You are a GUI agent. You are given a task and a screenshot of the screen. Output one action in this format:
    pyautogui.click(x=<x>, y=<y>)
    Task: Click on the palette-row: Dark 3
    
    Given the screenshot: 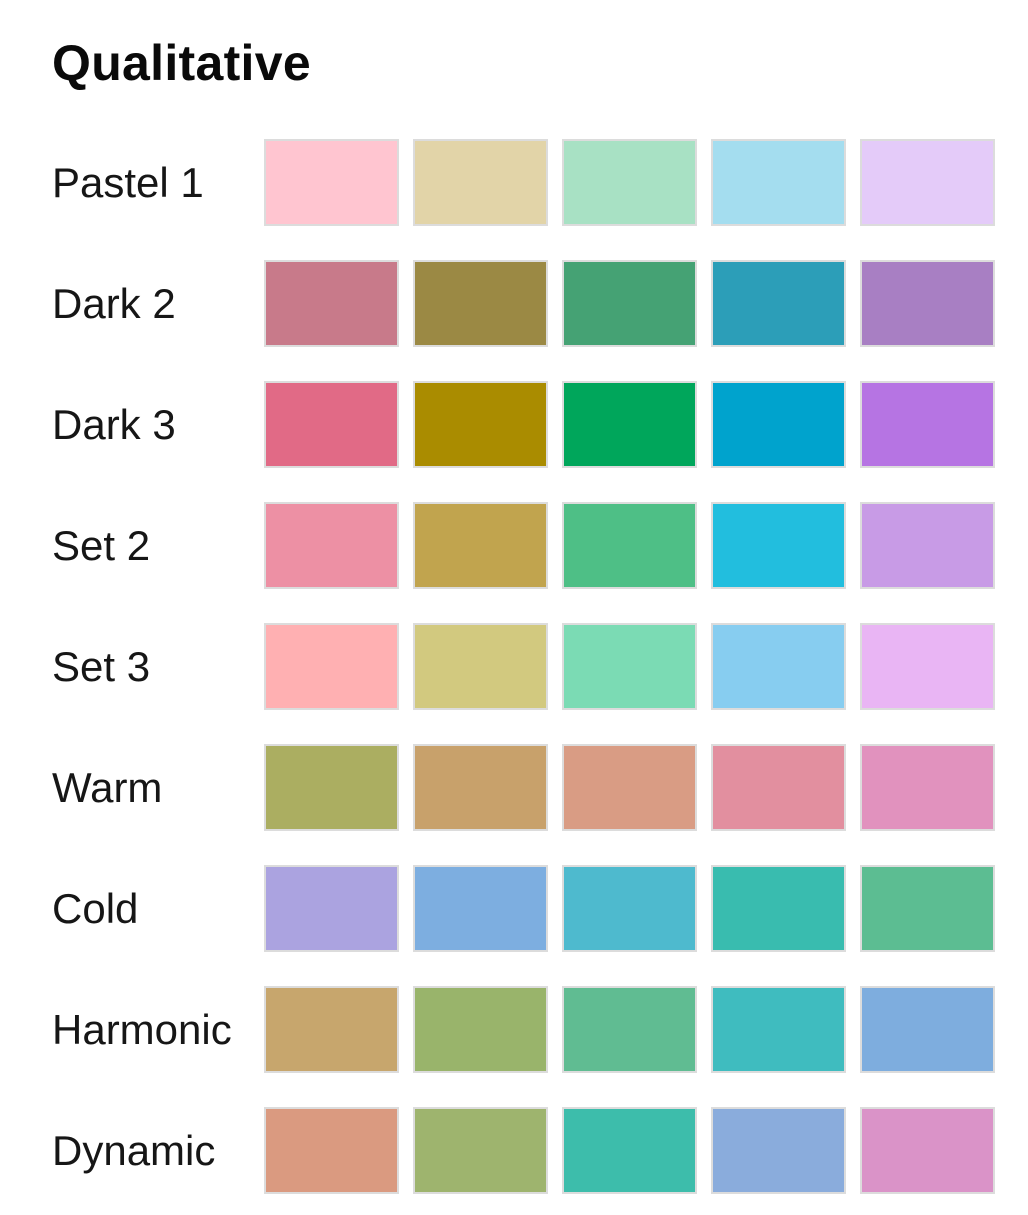 What is the action you would take?
    pyautogui.click(x=514, y=425)
    